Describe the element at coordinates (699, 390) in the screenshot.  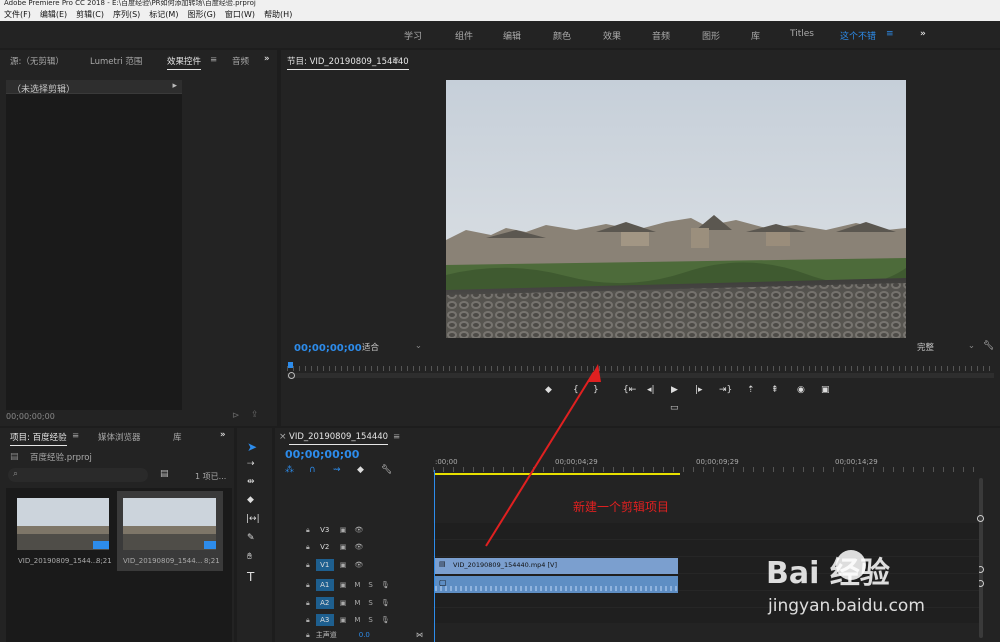
I see `step-forward-icon: |▸` at that location.